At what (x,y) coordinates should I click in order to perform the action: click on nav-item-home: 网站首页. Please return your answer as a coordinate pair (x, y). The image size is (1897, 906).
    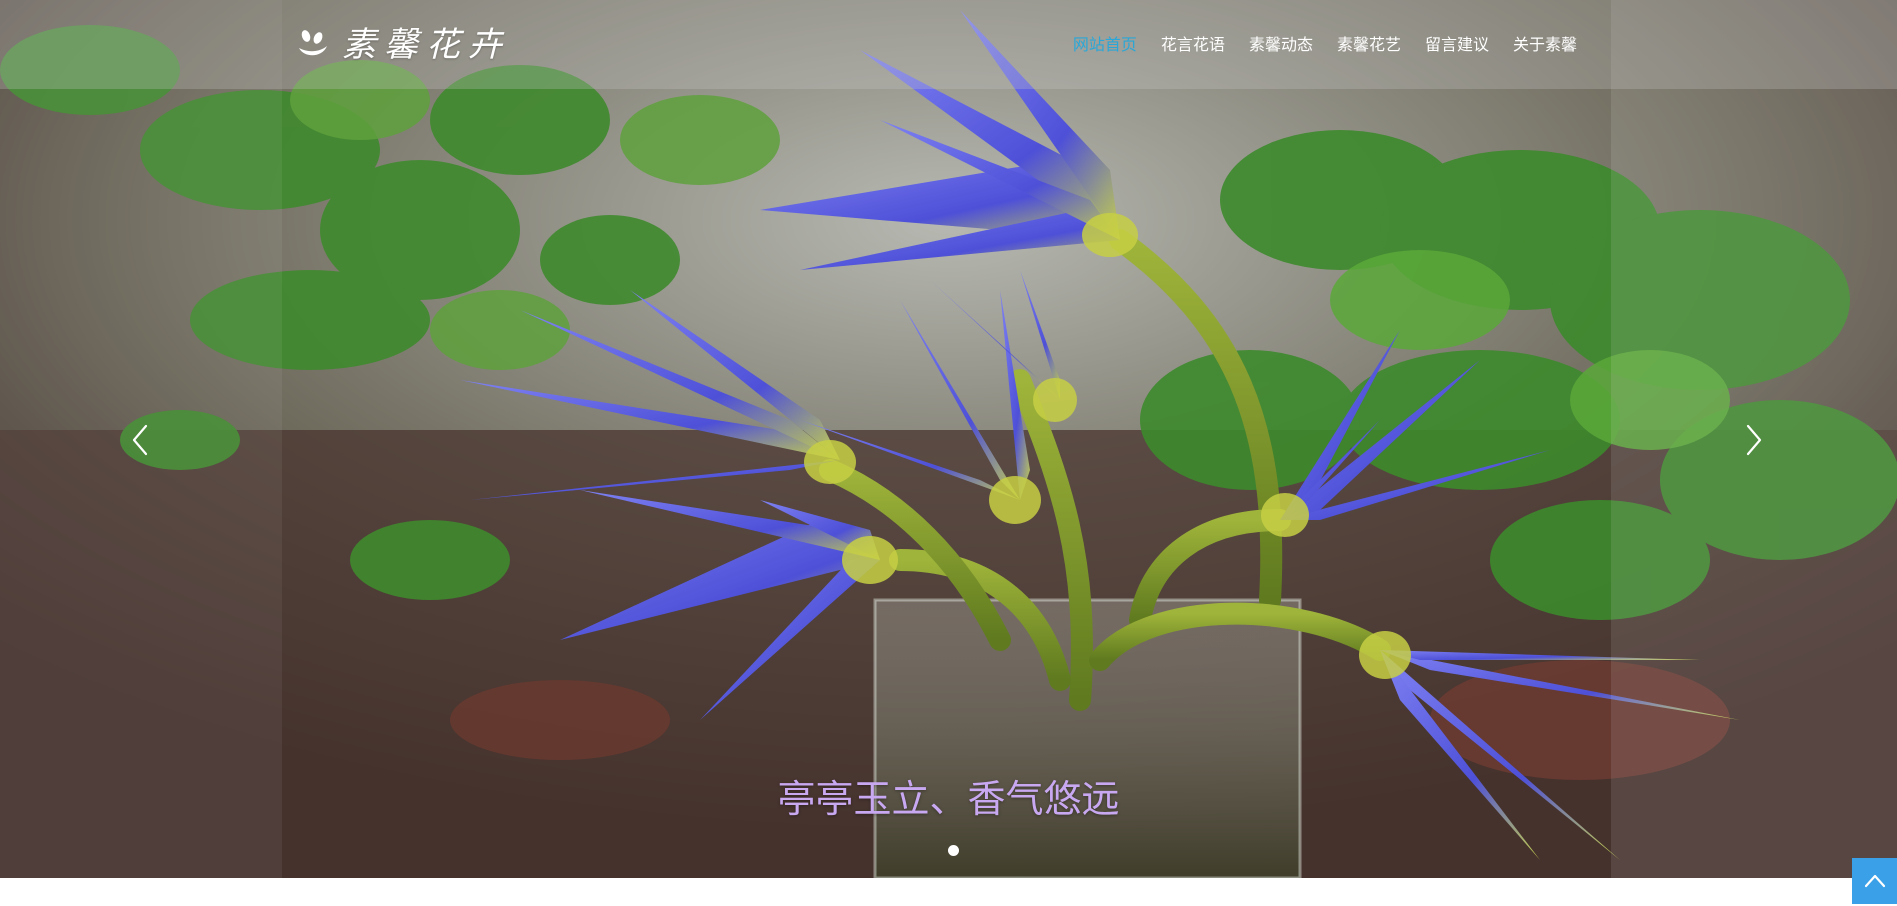
    Looking at the image, I should click on (1105, 46).